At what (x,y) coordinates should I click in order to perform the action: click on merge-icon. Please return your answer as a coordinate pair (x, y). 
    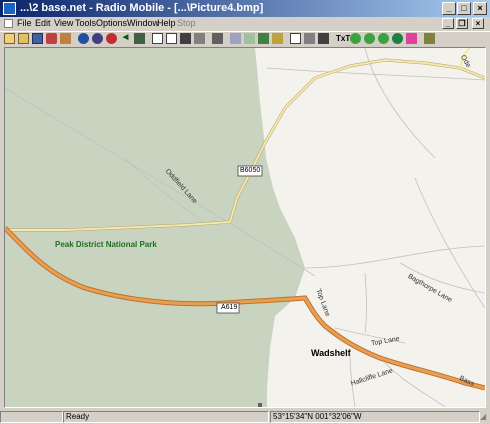
    Looking at the image, I should click on (139, 38).